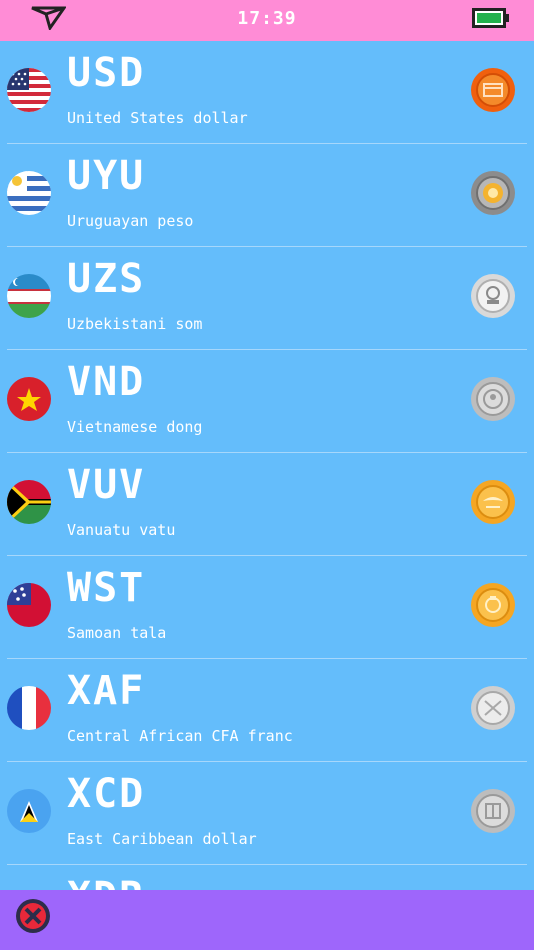 The width and height of the screenshot is (534, 950). Describe the element at coordinates (33, 916) in the screenshot. I see `close-button` at that location.